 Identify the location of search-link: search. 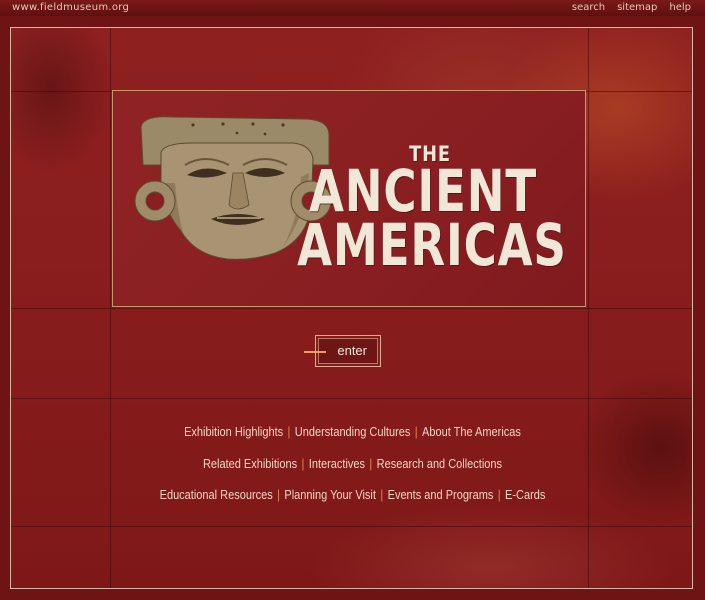
(588, 7).